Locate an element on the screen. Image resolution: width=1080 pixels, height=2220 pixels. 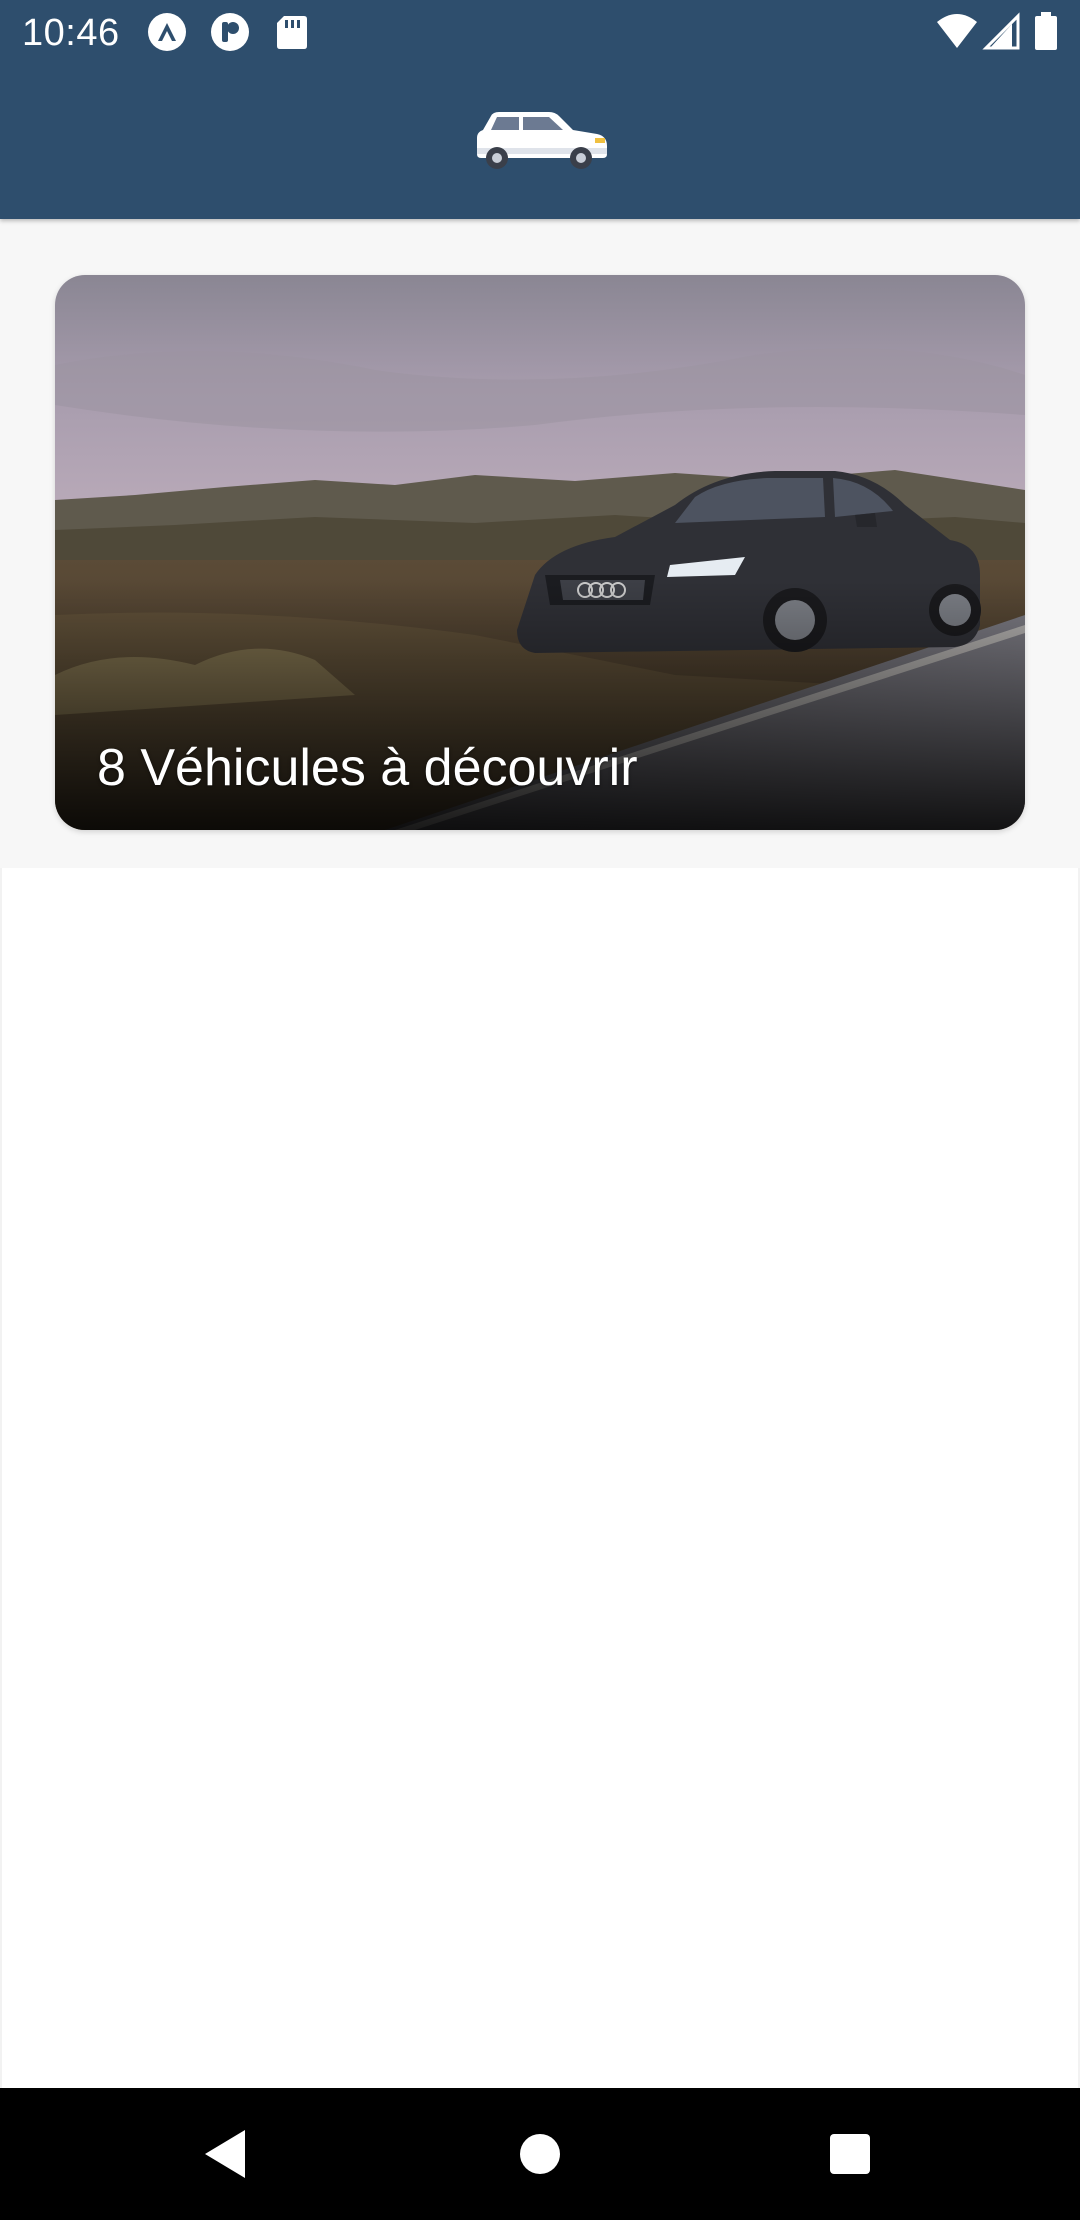
pocket-app-icon is located at coordinates (230, 32).